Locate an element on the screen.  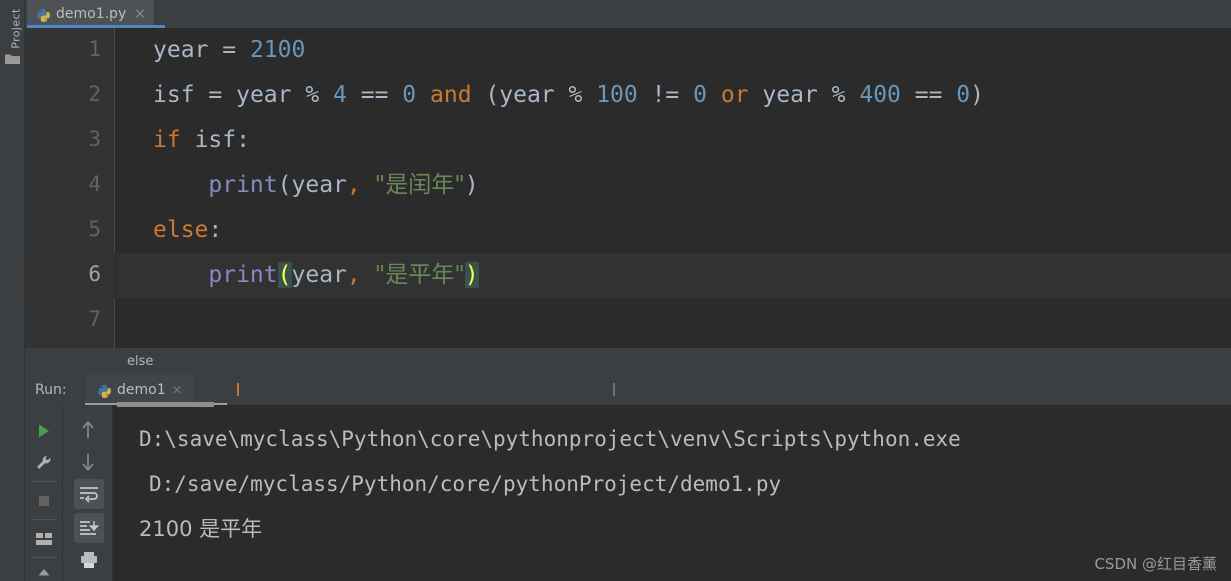
breadcrumb: else is located at coordinates (628, 361).